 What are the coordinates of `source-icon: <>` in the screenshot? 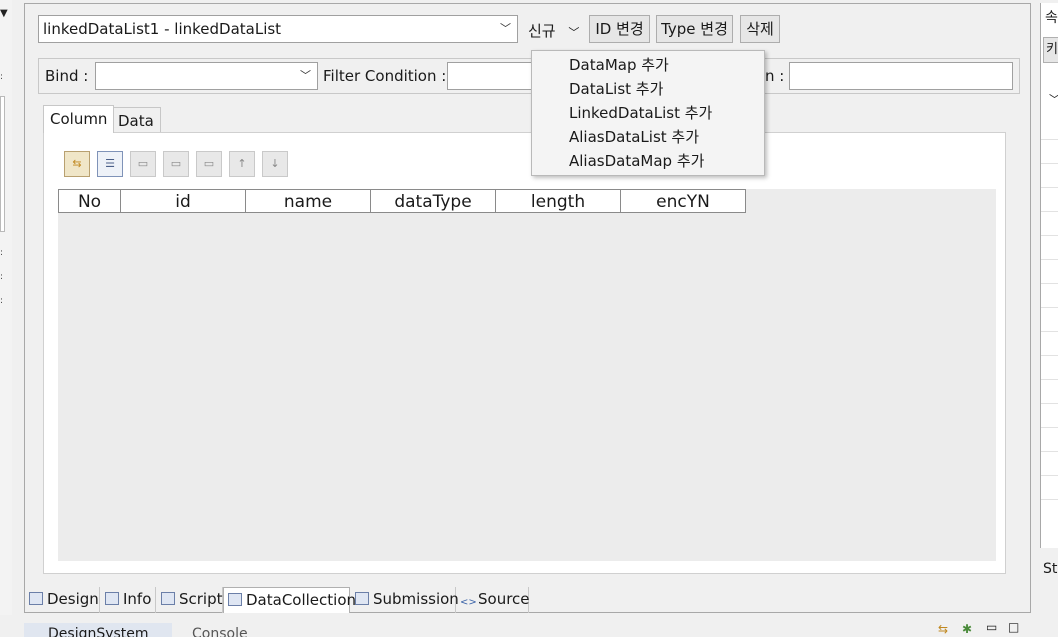 It's located at (468, 602).